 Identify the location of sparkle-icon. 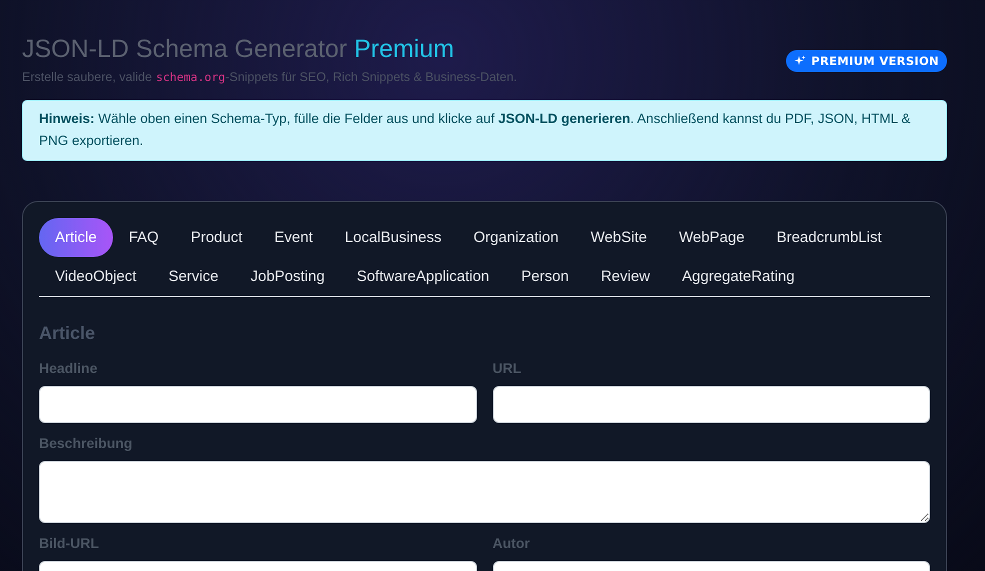
(800, 61).